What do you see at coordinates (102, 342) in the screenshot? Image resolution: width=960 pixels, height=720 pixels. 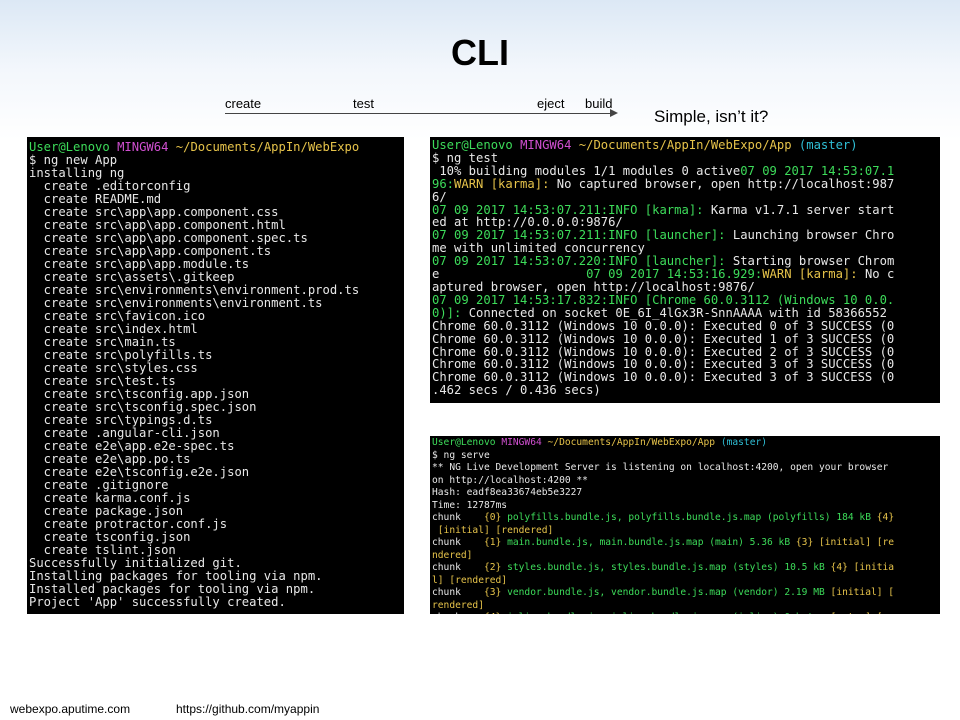 I see `terminal-text: create src\main.ts` at bounding box center [102, 342].